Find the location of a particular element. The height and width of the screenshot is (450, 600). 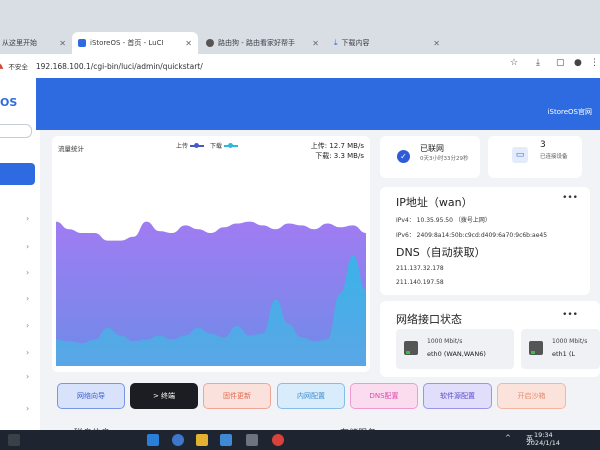

dns-config-button: DNS配置 is located at coordinates (384, 396).